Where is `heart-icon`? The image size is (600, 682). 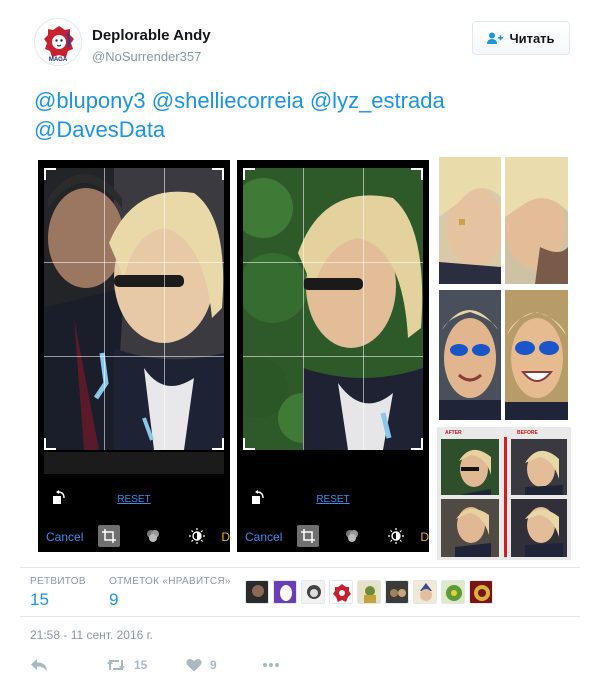
heart-icon is located at coordinates (194, 665).